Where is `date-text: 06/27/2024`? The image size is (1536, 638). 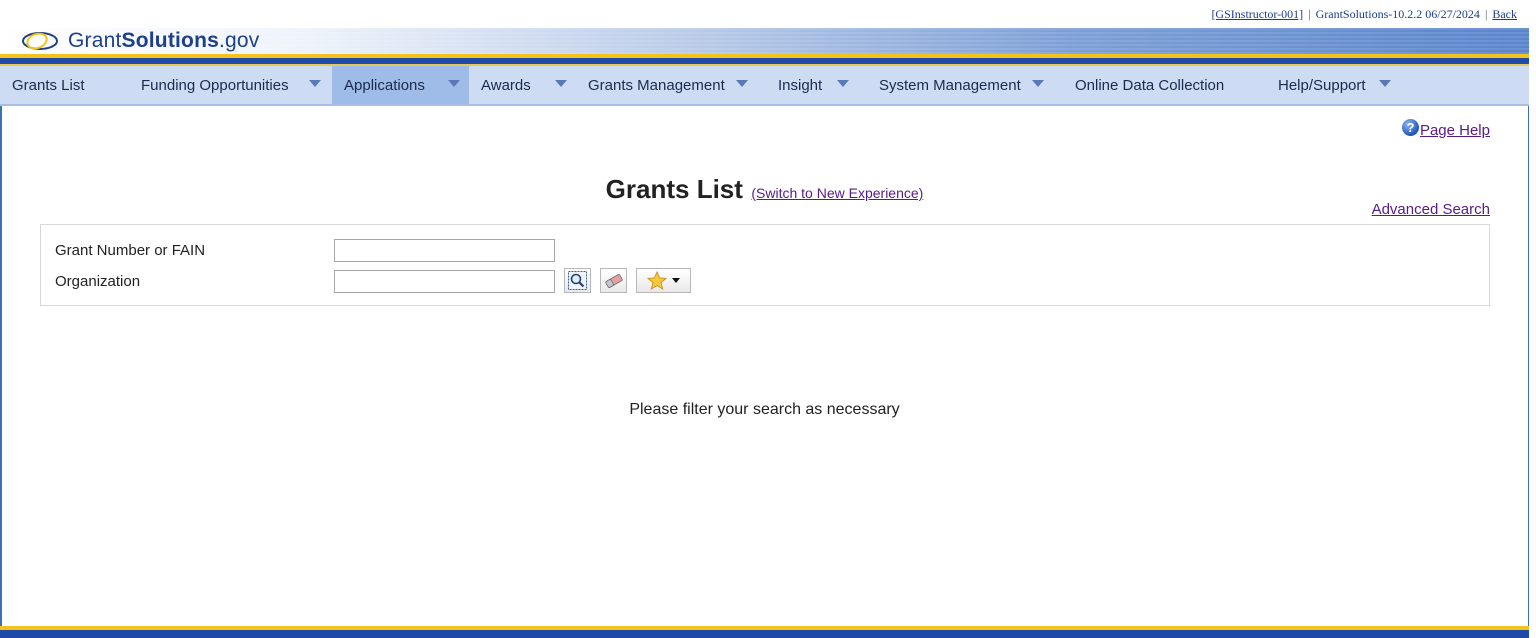
date-text: 06/27/2024 is located at coordinates (1452, 14).